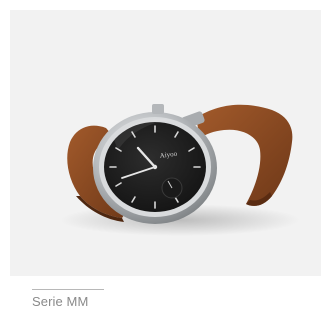  I want to click on product-caption: Serie MM, so click(60, 301).